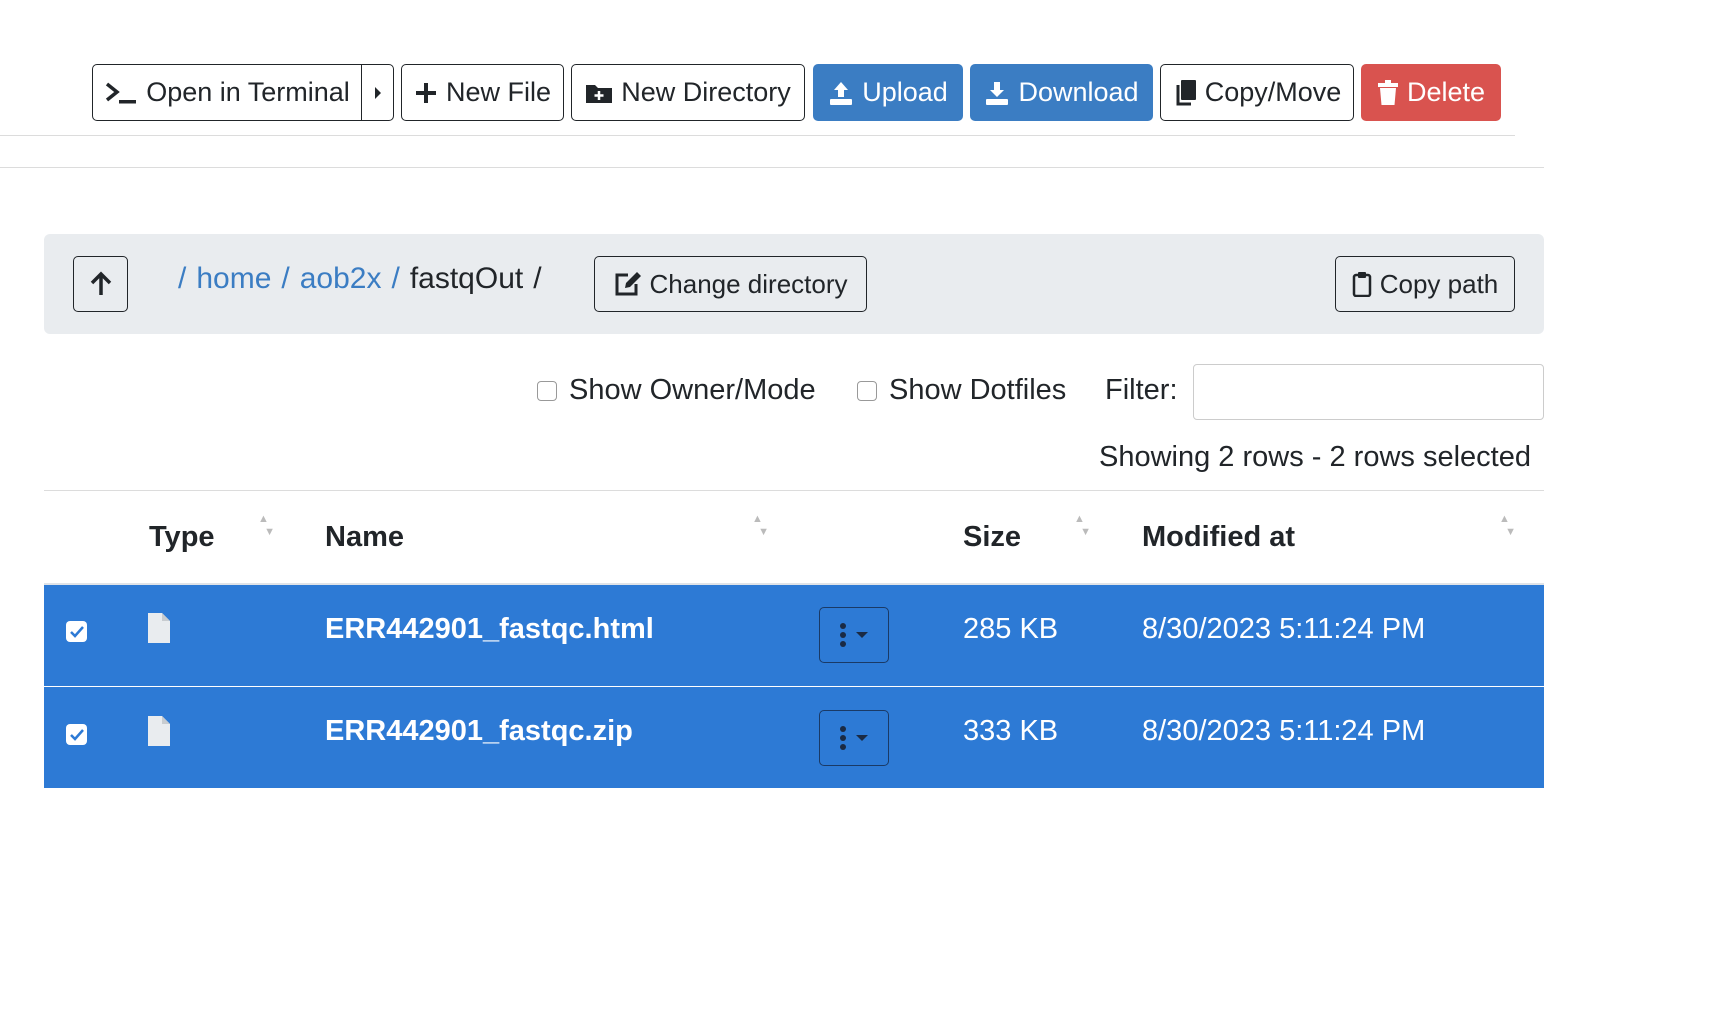 This screenshot has height=1010, width=1716. What do you see at coordinates (182, 537) in the screenshot?
I see `column-header-type: Type` at bounding box center [182, 537].